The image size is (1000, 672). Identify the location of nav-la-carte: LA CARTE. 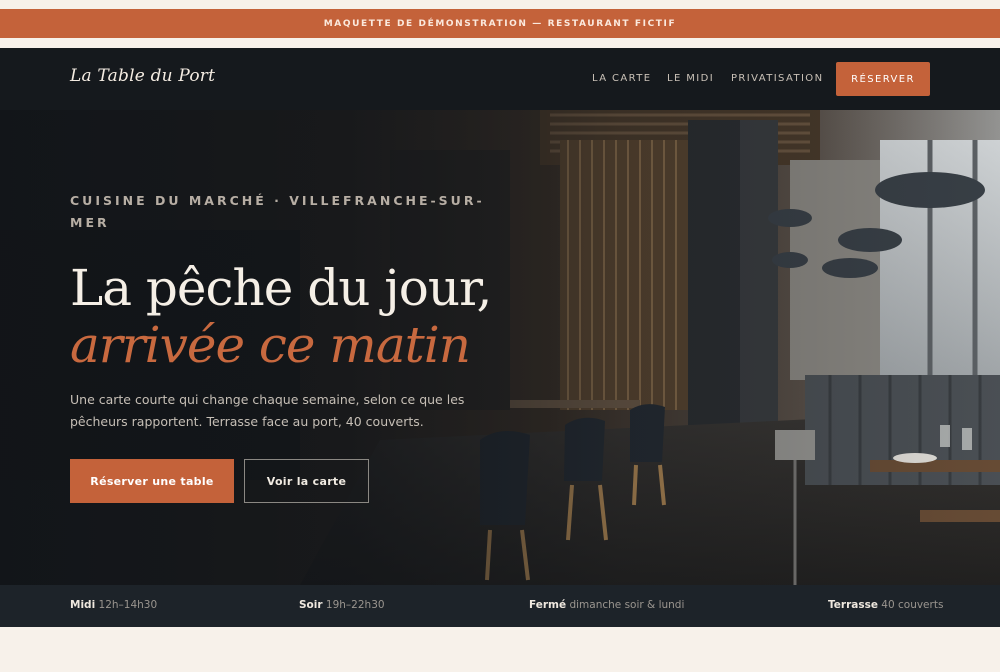
(622, 78).